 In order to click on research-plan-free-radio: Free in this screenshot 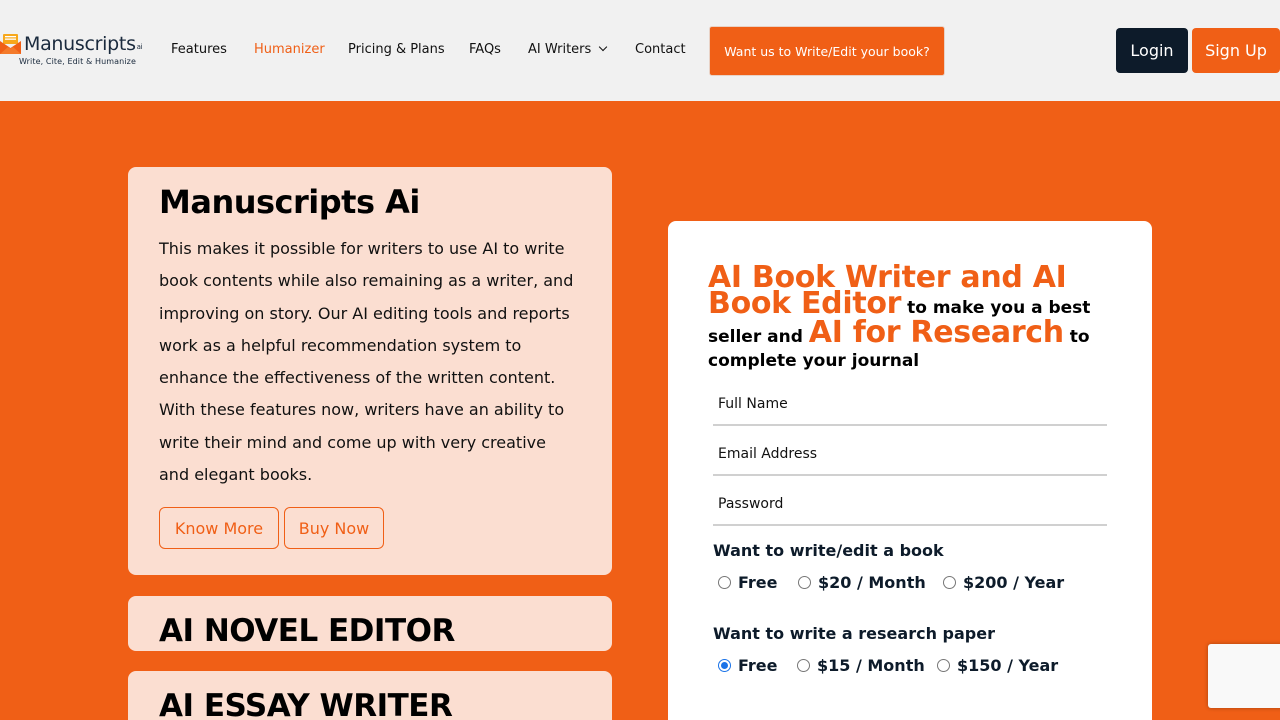, I will do `click(748, 665)`.